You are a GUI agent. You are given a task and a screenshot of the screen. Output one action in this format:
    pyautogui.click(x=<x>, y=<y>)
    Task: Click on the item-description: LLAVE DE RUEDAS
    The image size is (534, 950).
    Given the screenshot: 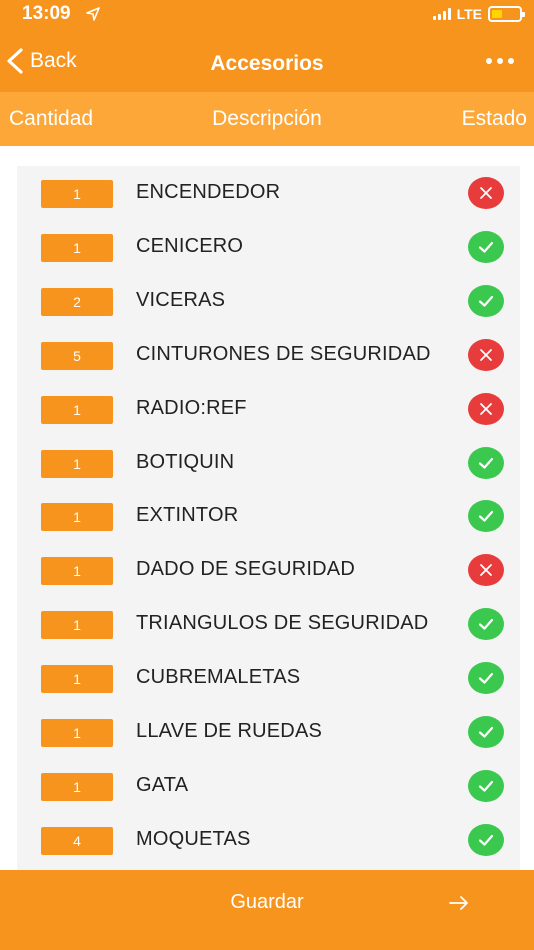 What is the action you would take?
    pyautogui.click(x=229, y=731)
    